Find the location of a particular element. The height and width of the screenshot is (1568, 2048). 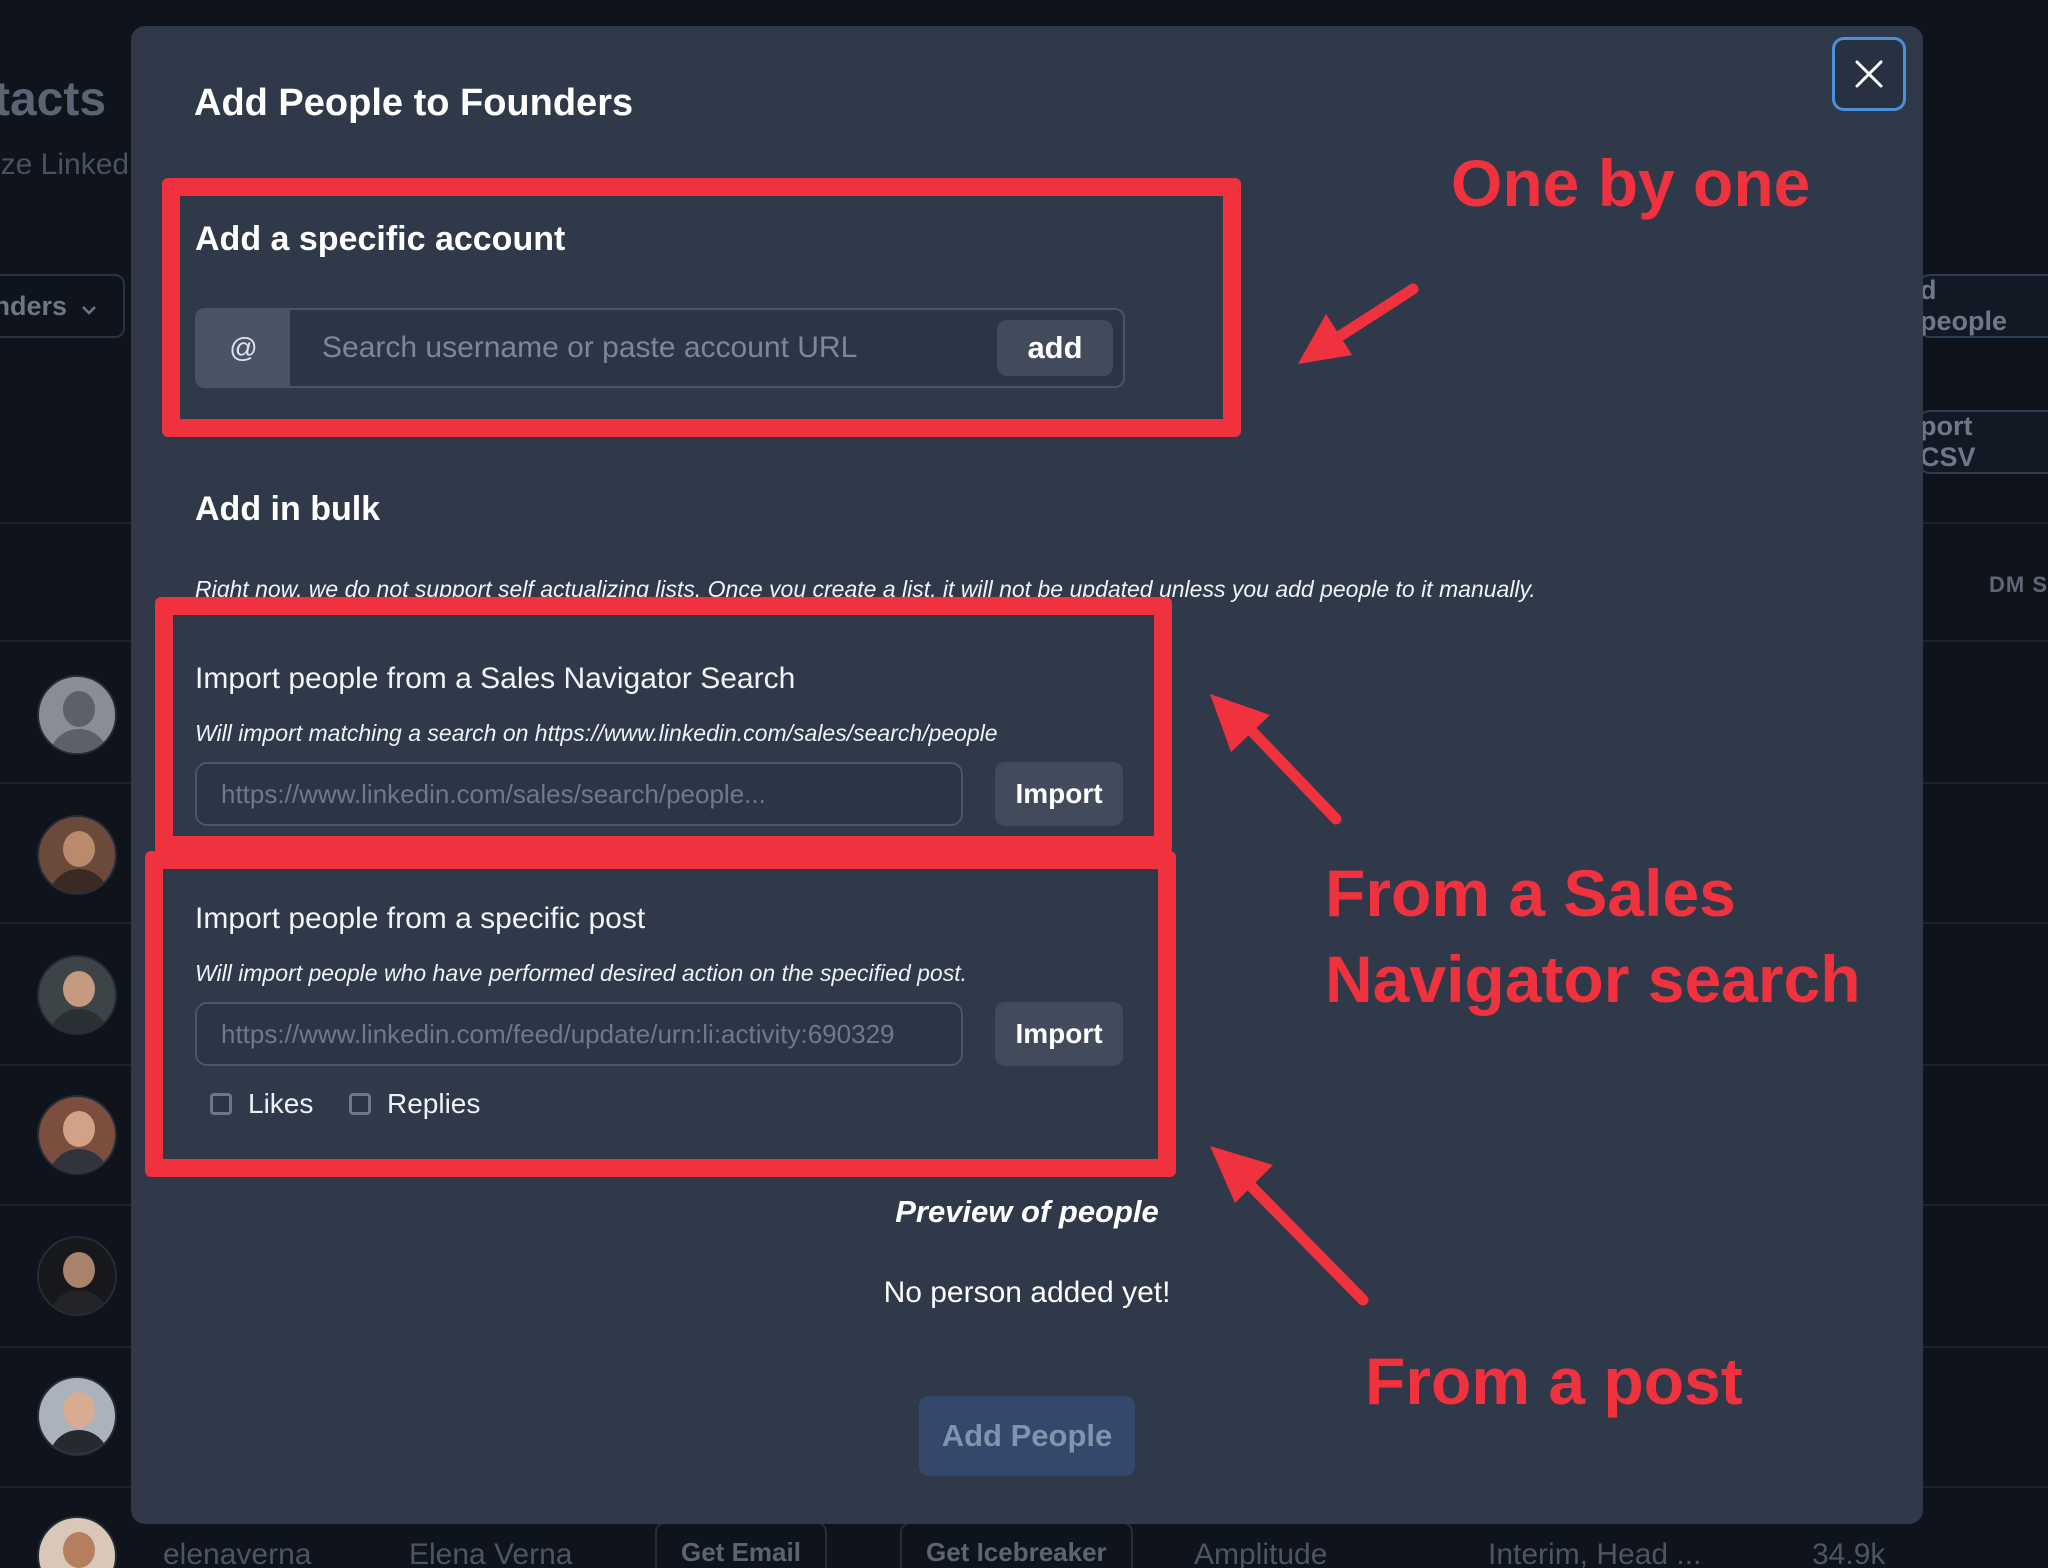

annotation-arrows is located at coordinates (1314, 794).